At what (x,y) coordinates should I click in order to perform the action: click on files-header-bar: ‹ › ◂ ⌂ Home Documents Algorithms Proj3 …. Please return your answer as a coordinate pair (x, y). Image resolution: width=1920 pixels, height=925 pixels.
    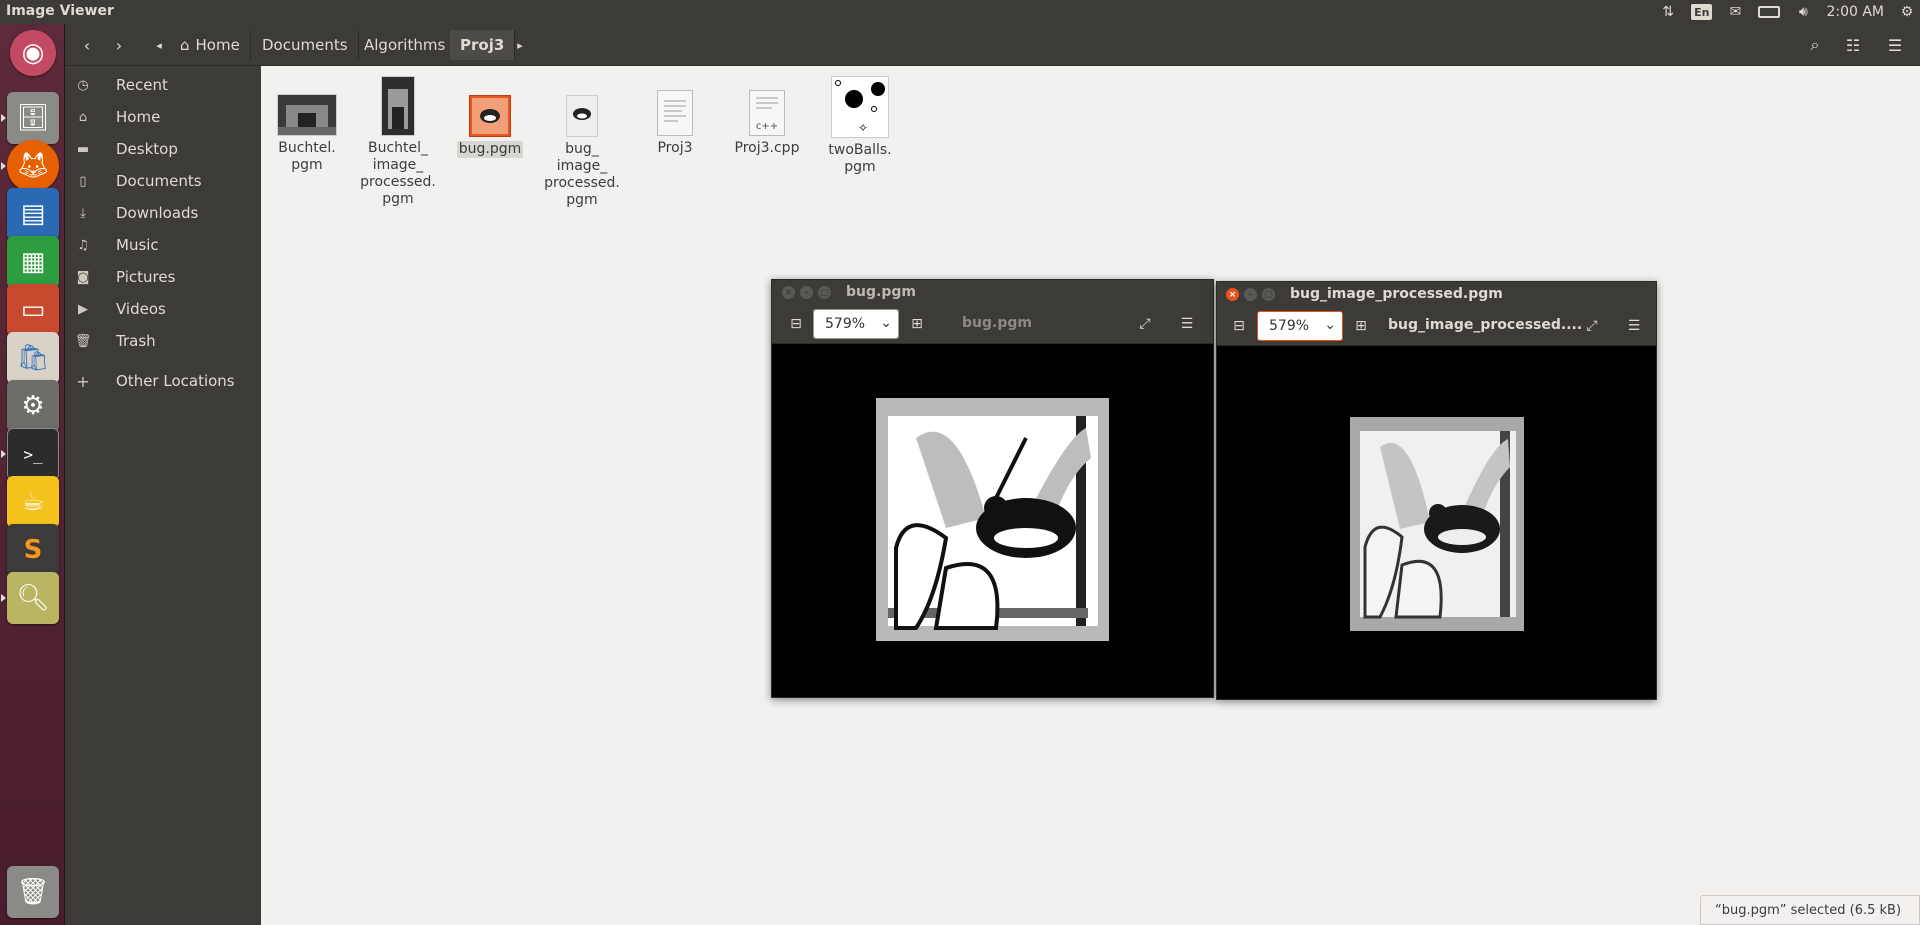
    Looking at the image, I should click on (992, 45).